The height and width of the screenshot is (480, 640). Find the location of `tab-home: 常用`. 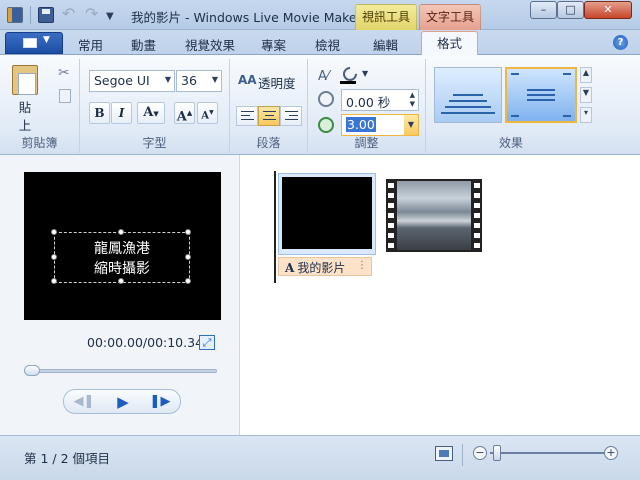

tab-home: 常用 is located at coordinates (90, 44).